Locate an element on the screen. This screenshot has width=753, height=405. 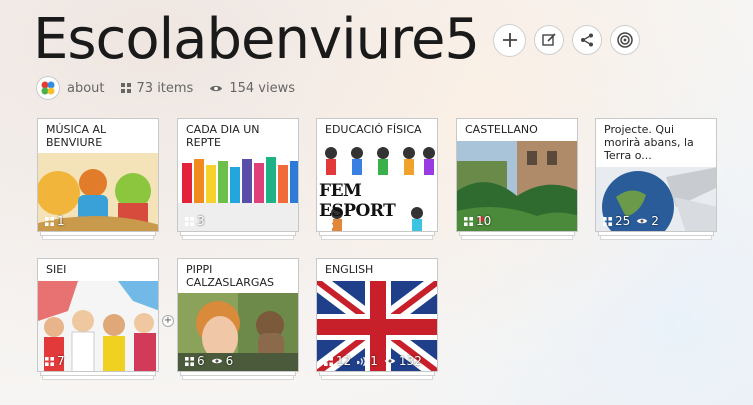
card-title: MÚSICA AL BENVIURE is located at coordinates (76, 136).